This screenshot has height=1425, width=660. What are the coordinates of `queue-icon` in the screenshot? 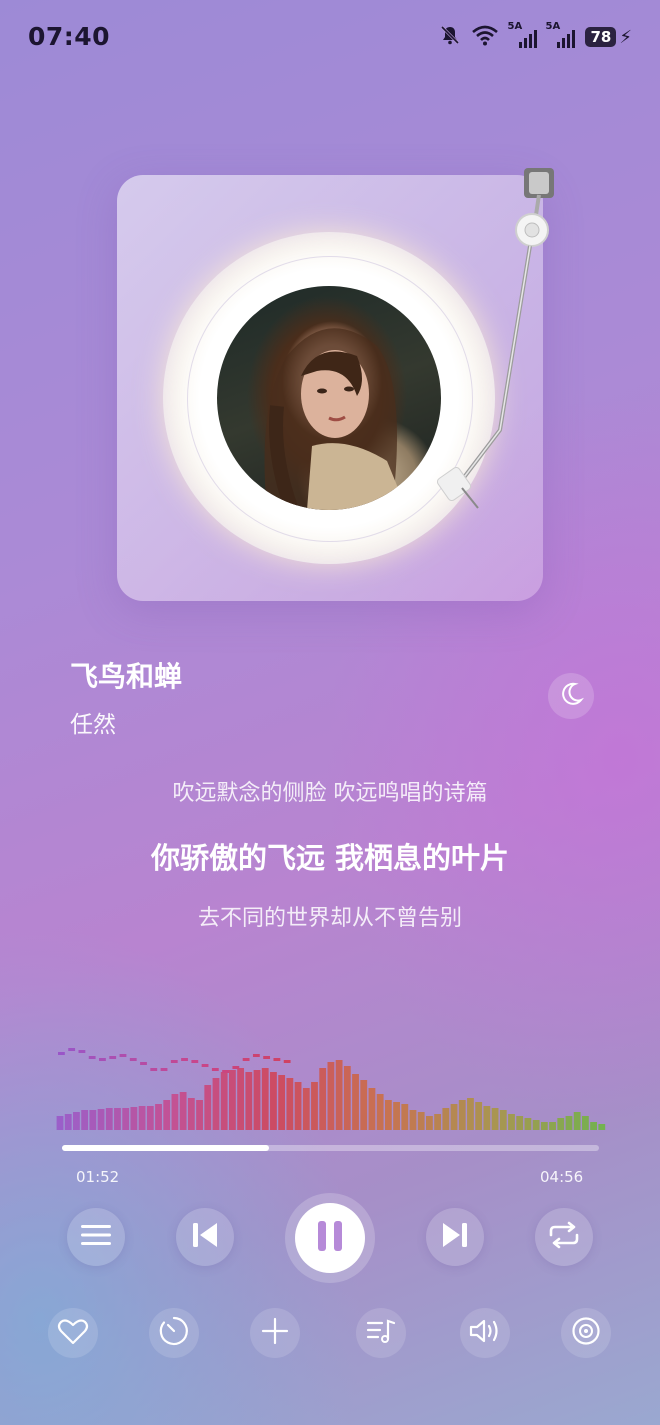 It's located at (381, 1333).